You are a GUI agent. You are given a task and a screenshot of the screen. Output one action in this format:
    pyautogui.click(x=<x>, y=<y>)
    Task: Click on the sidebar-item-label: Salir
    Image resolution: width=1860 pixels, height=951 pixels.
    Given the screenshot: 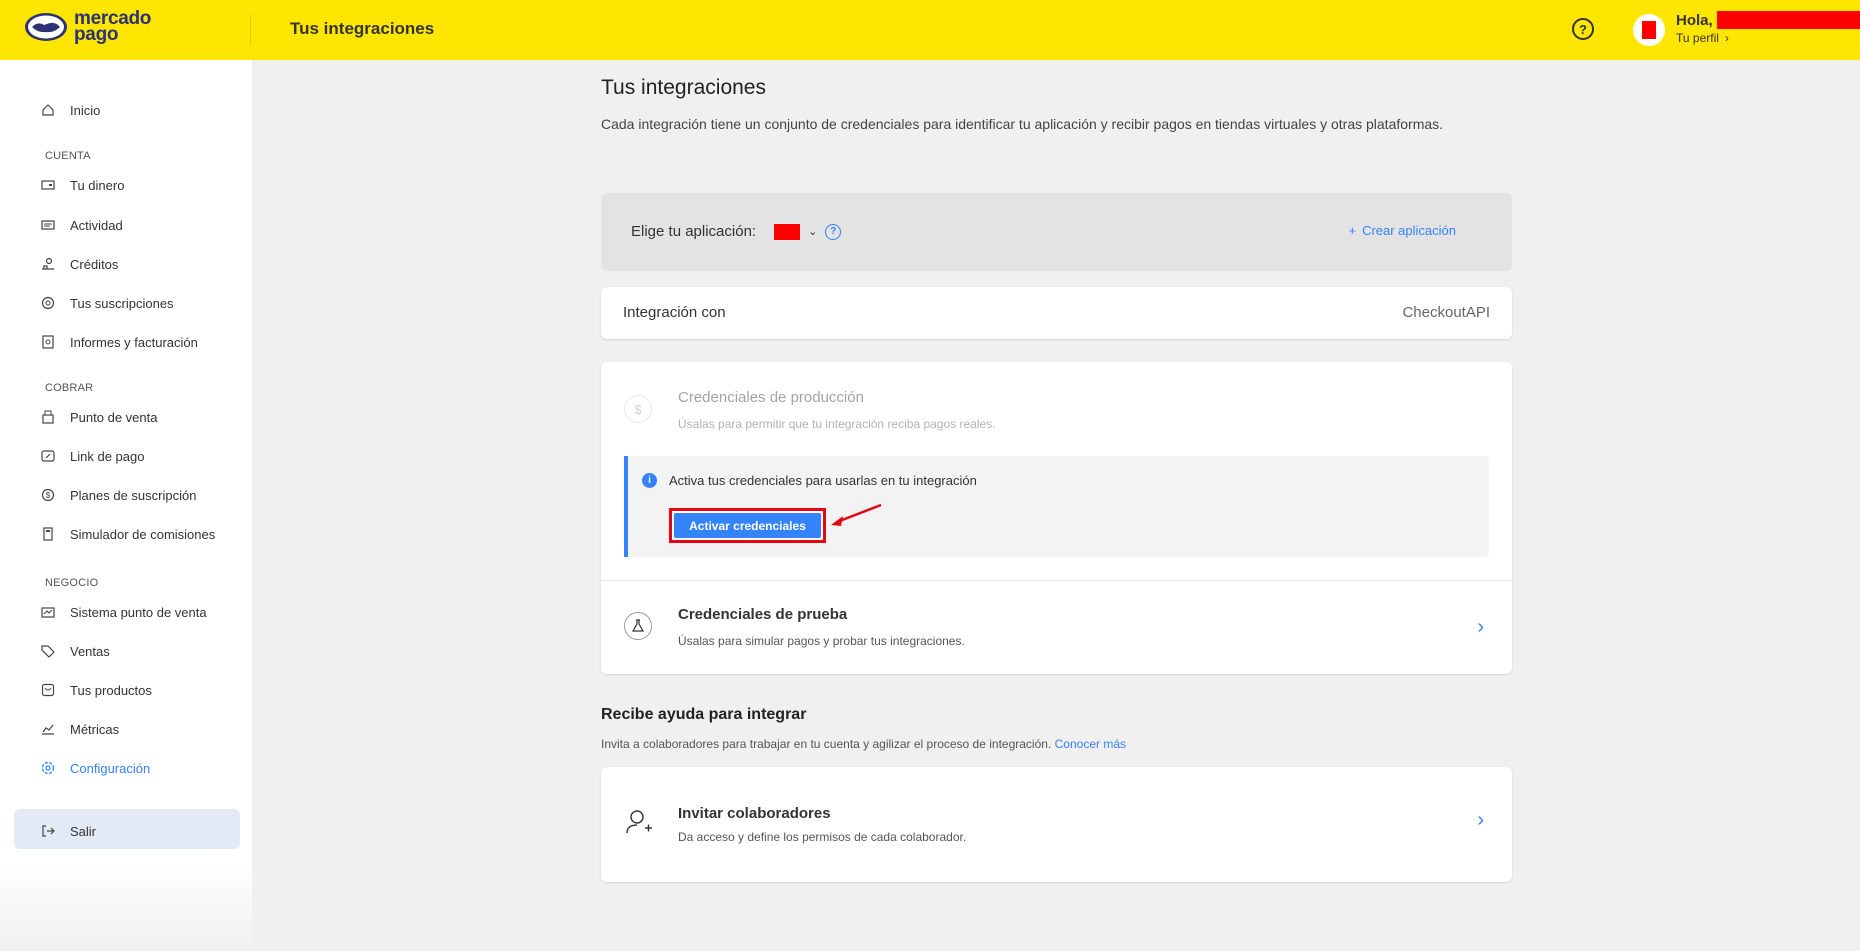 What is the action you would take?
    pyautogui.click(x=83, y=831)
    